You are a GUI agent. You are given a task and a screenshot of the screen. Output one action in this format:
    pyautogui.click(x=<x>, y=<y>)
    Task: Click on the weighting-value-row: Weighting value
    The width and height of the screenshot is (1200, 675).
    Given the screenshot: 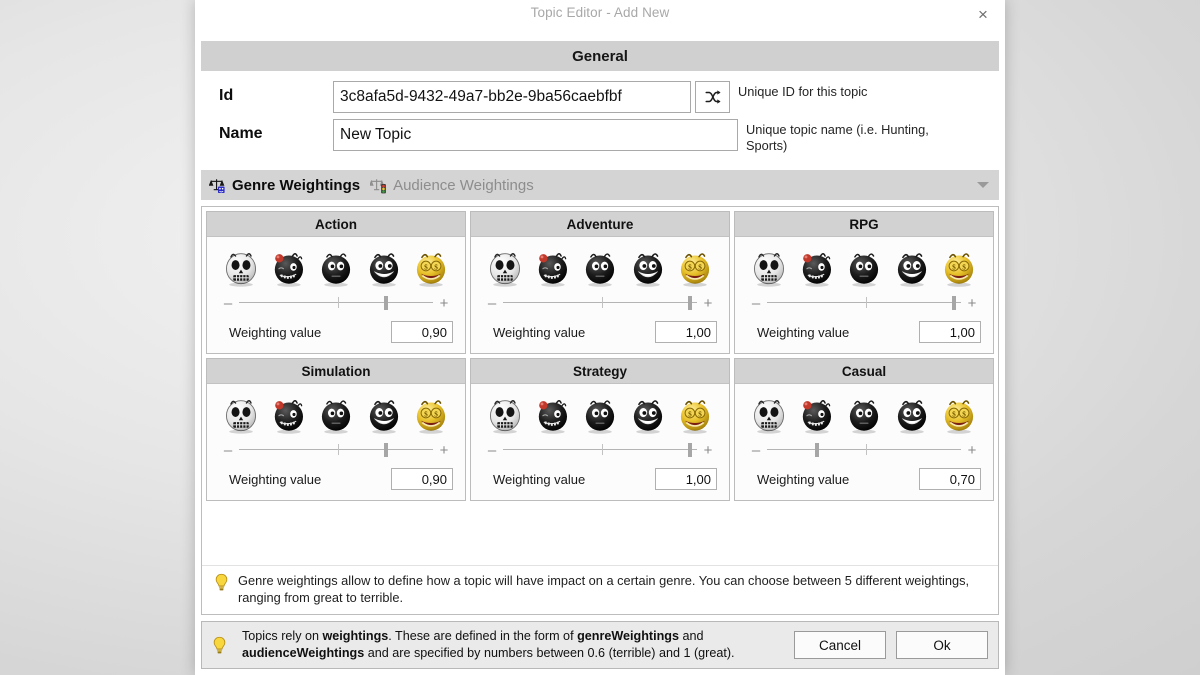 What is the action you would take?
    pyautogui.click(x=336, y=481)
    